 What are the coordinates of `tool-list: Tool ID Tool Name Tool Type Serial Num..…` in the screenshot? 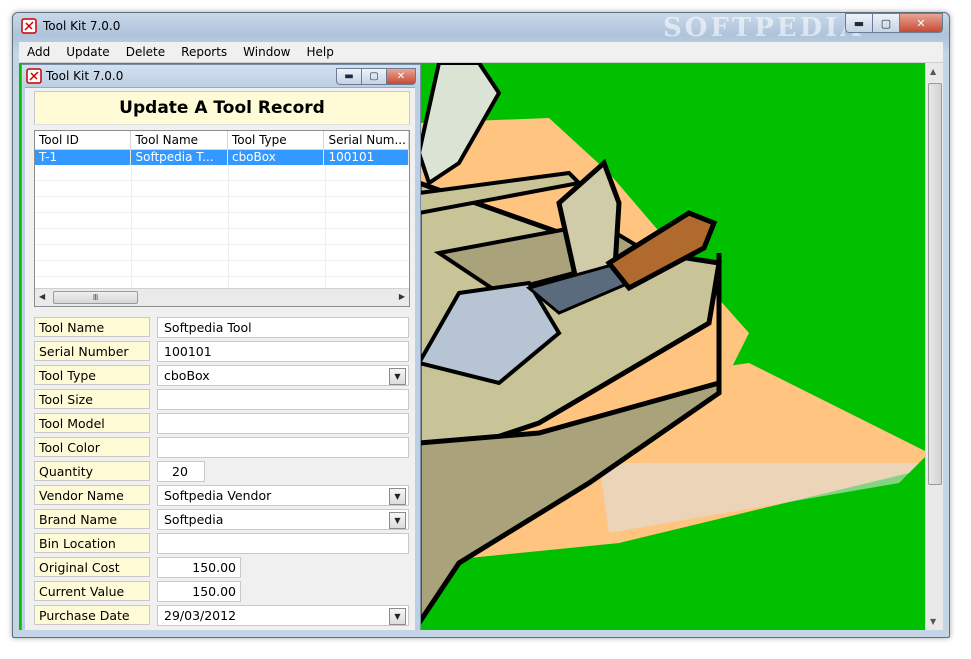 It's located at (222, 218).